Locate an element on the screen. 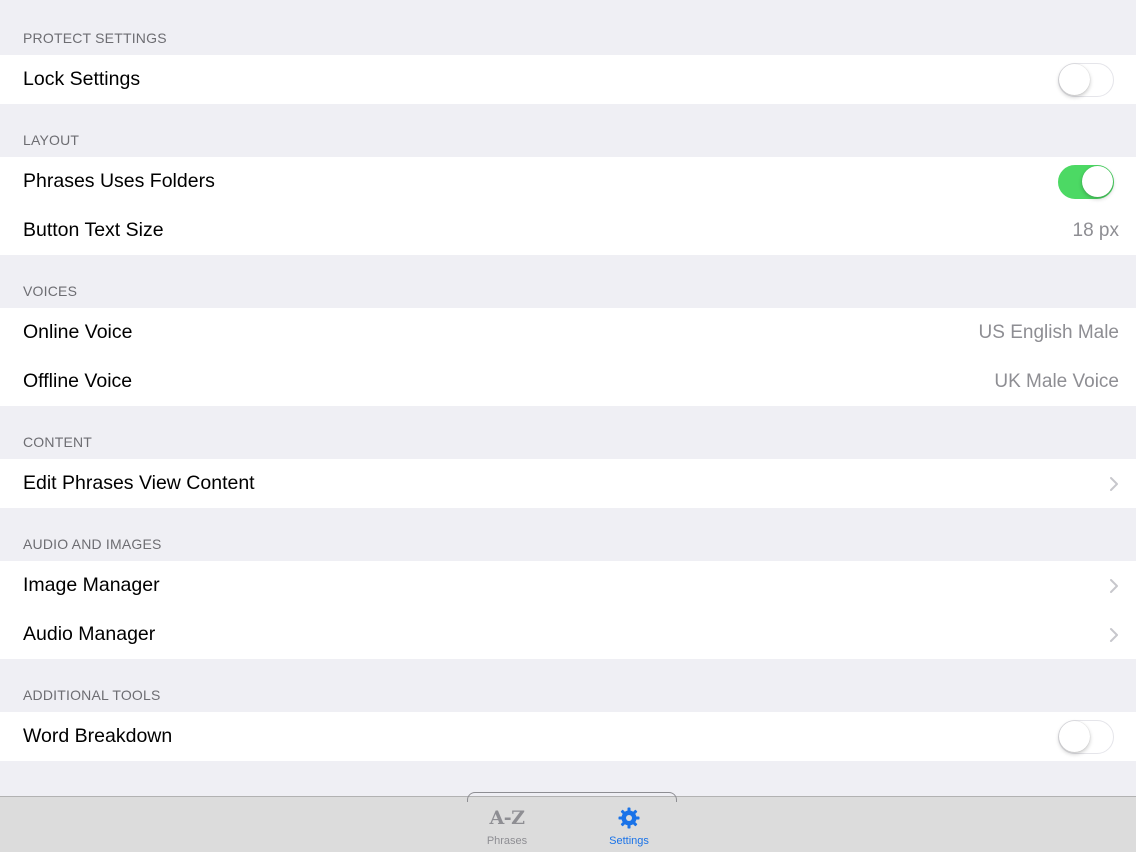  section-header-voices: VOICES is located at coordinates (568, 281).